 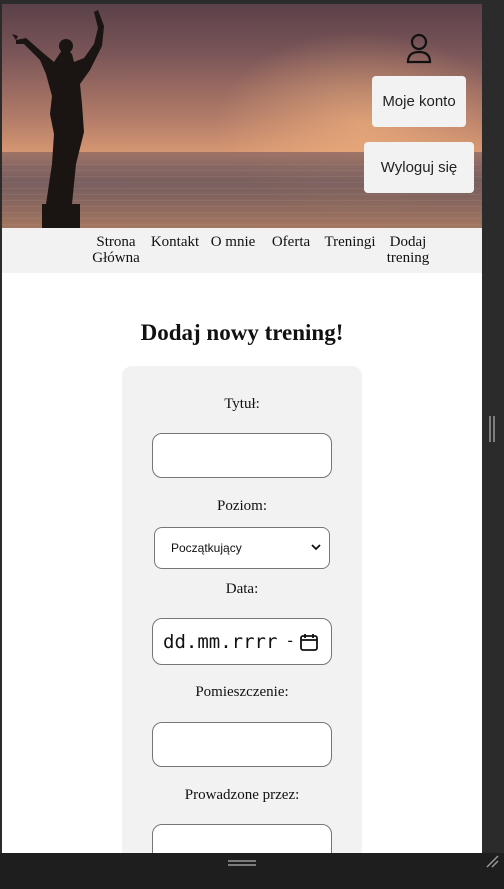 What do you see at coordinates (242, 332) in the screenshot?
I see `page-title: Dodaj nowy trening!` at bounding box center [242, 332].